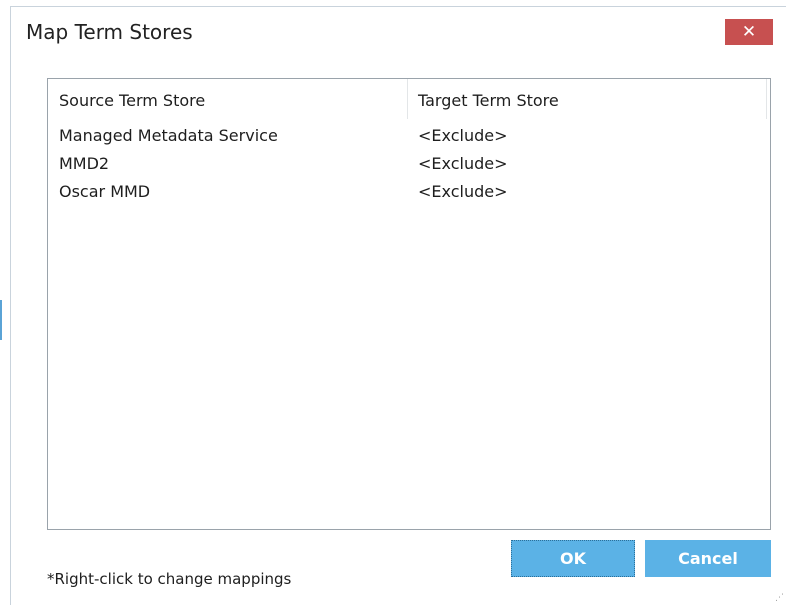 This screenshot has width=786, height=605. I want to click on list-row: Managed Metadata Service <Exclude>, so click(407, 136).